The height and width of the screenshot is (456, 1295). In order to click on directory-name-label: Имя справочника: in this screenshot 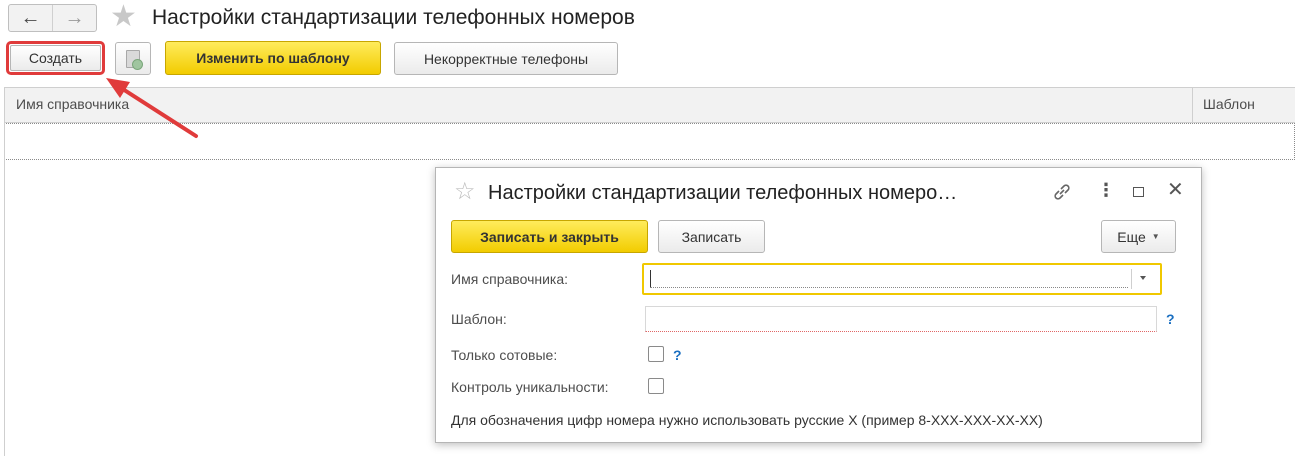, I will do `click(510, 279)`.